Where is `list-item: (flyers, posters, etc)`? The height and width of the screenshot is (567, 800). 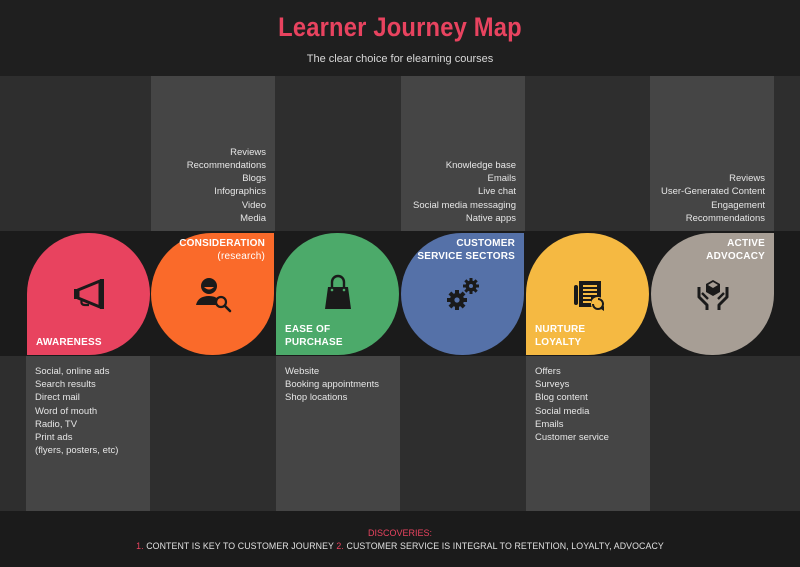 list-item: (flyers, posters, etc) is located at coordinates (77, 451).